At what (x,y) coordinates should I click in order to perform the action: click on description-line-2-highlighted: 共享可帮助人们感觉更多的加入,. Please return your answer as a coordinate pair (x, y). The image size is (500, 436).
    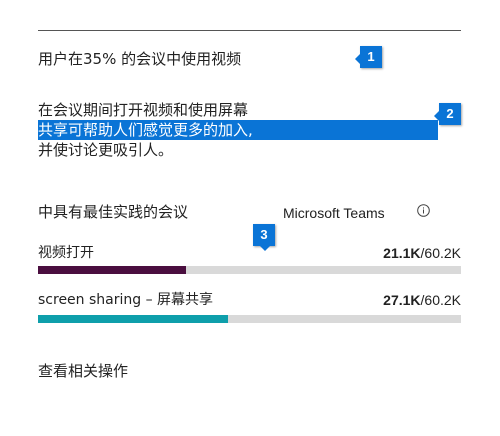
    Looking at the image, I should click on (238, 130).